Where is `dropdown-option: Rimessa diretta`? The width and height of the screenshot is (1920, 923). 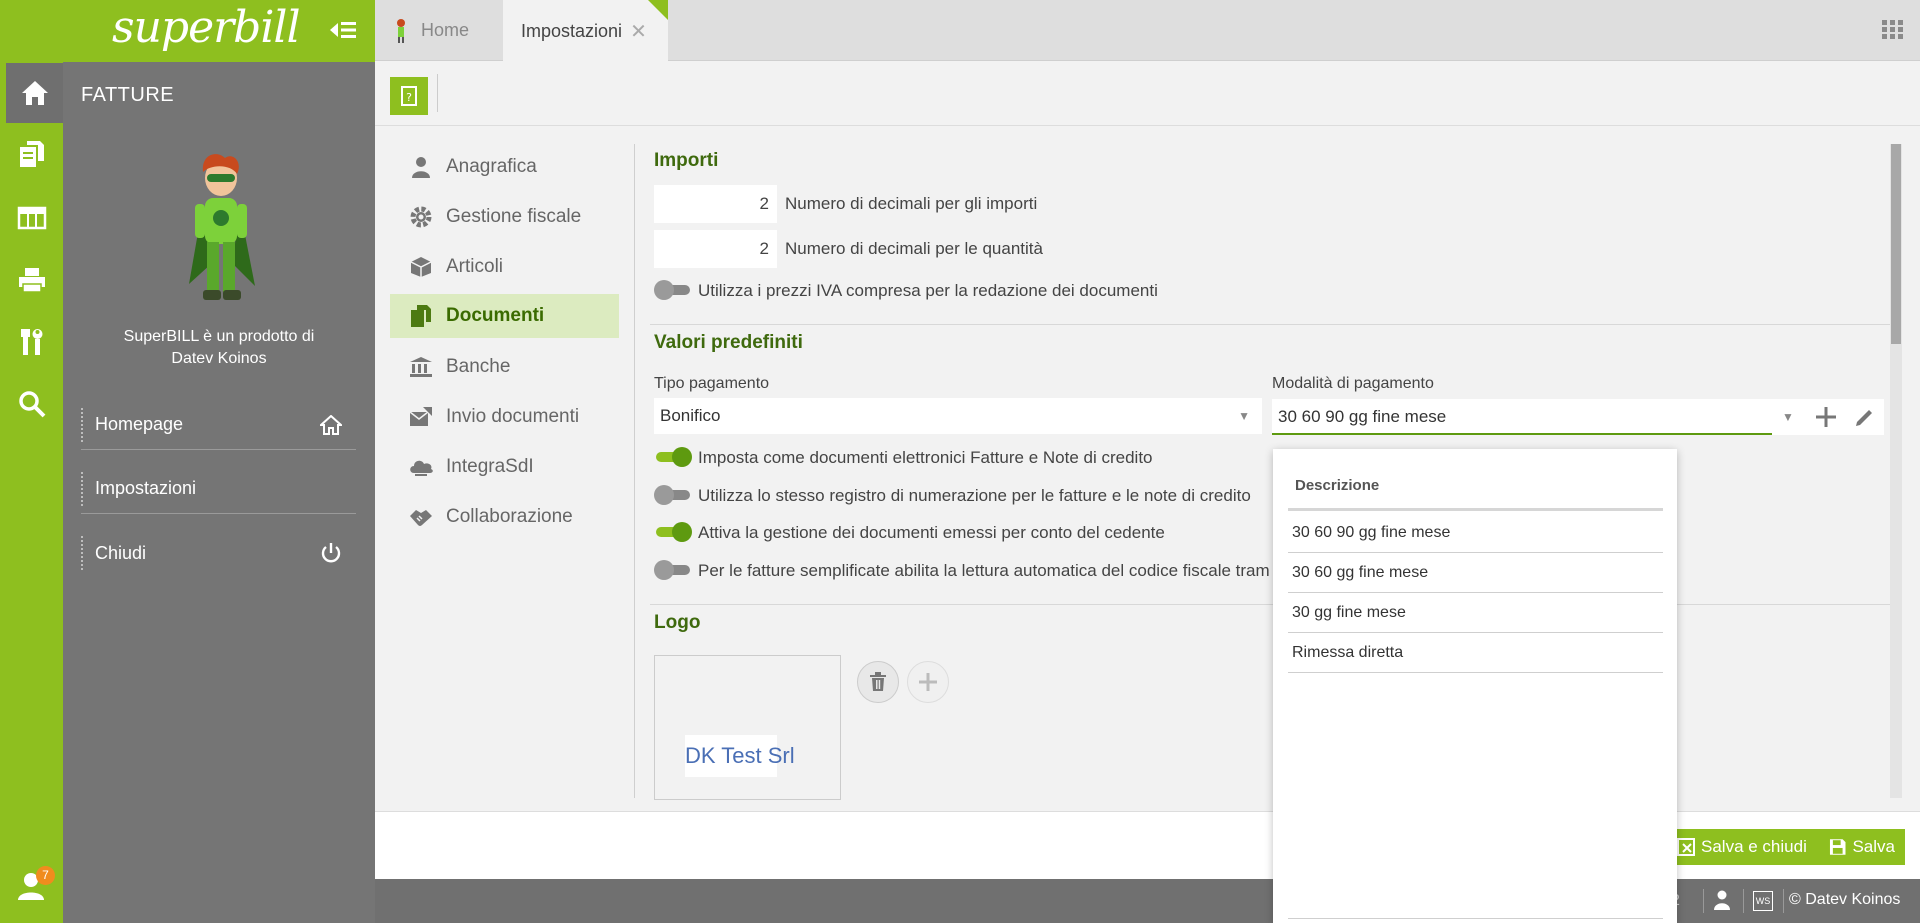 dropdown-option: Rimessa diretta is located at coordinates (1475, 653).